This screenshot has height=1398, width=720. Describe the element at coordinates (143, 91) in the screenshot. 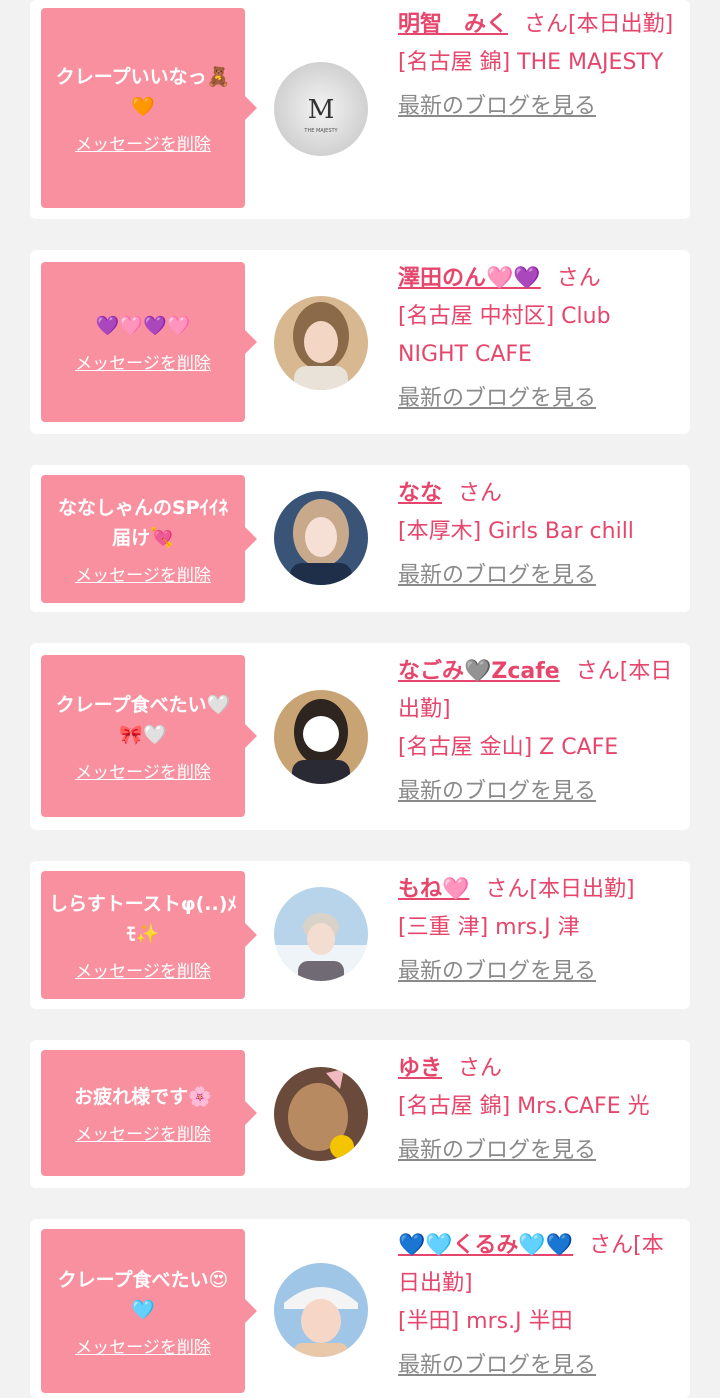

I see `message-text: クレープいいなっ🧸🧡` at that location.